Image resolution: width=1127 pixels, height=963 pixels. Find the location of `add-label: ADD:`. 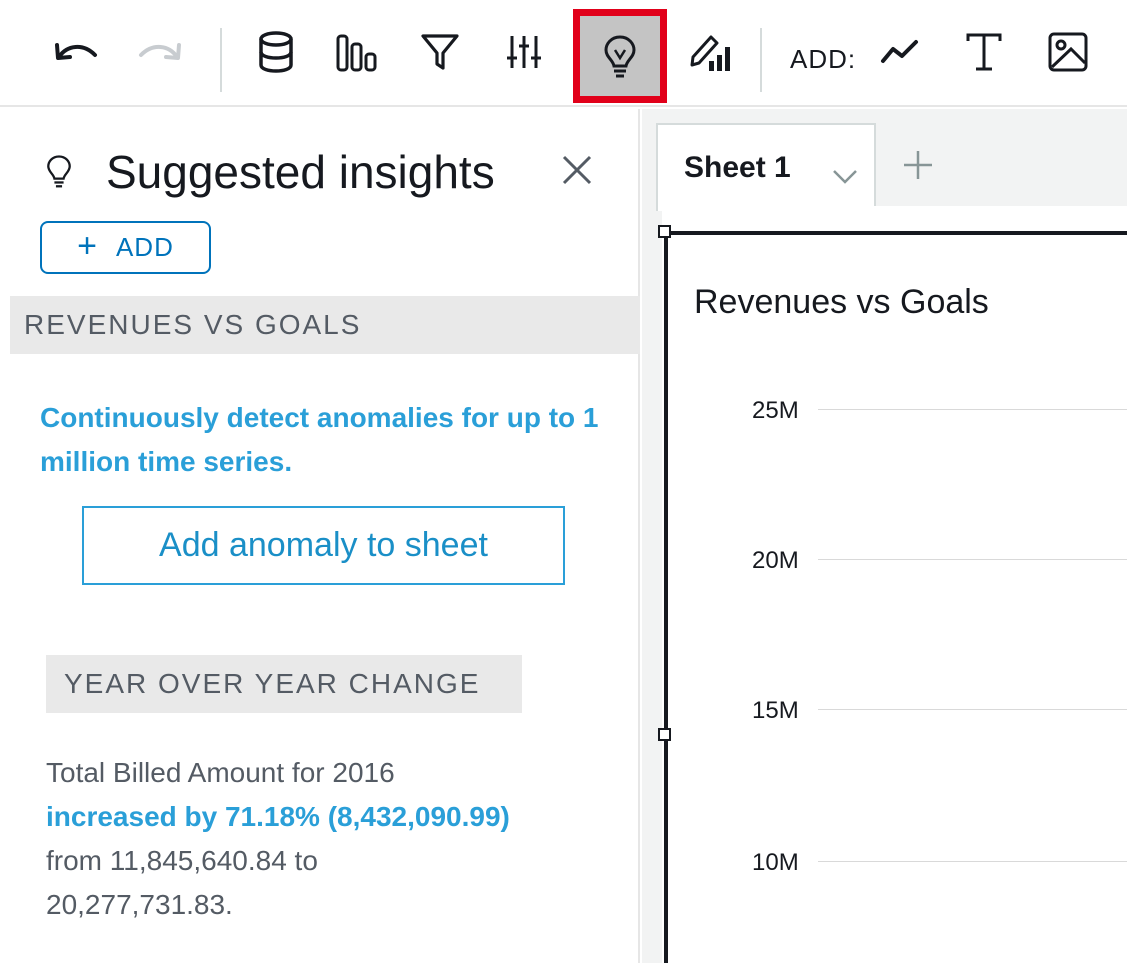

add-label: ADD: is located at coordinates (823, 59).